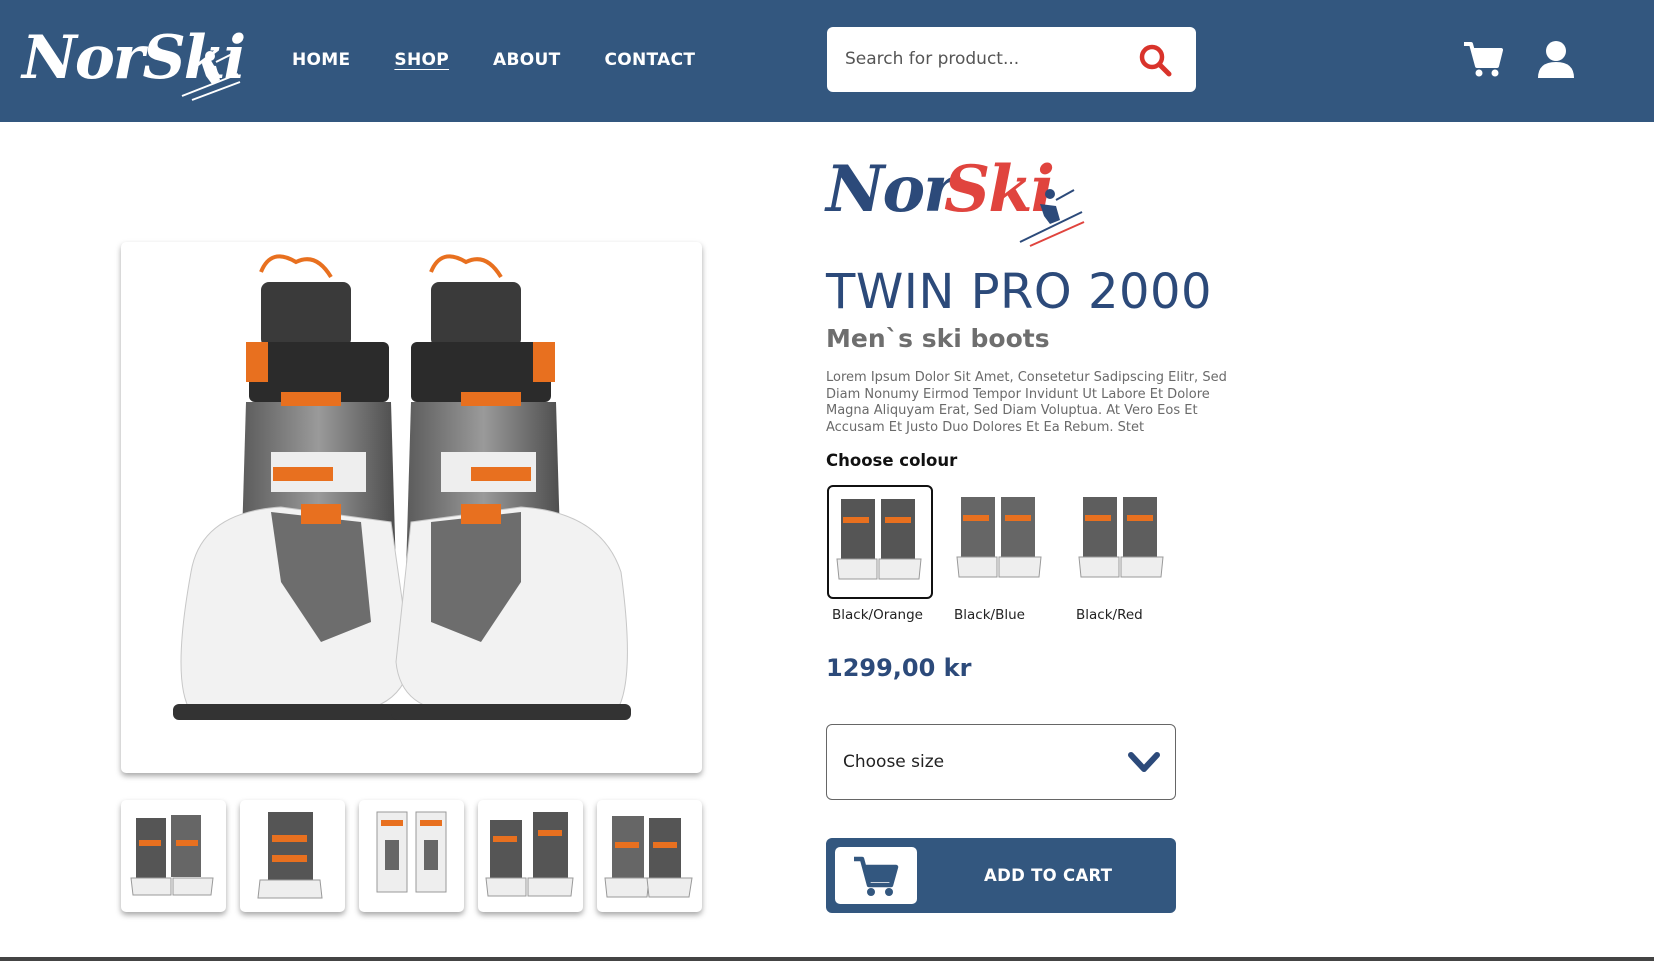 The image size is (1654, 961). What do you see at coordinates (990, 59) in the screenshot?
I see `search-input` at bounding box center [990, 59].